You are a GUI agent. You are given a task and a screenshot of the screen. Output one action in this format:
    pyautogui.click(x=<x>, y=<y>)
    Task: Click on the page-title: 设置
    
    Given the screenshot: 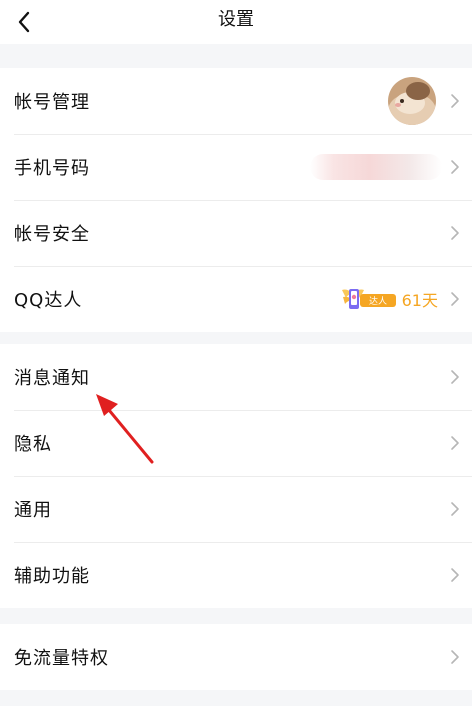 What is the action you would take?
    pyautogui.click(x=236, y=19)
    